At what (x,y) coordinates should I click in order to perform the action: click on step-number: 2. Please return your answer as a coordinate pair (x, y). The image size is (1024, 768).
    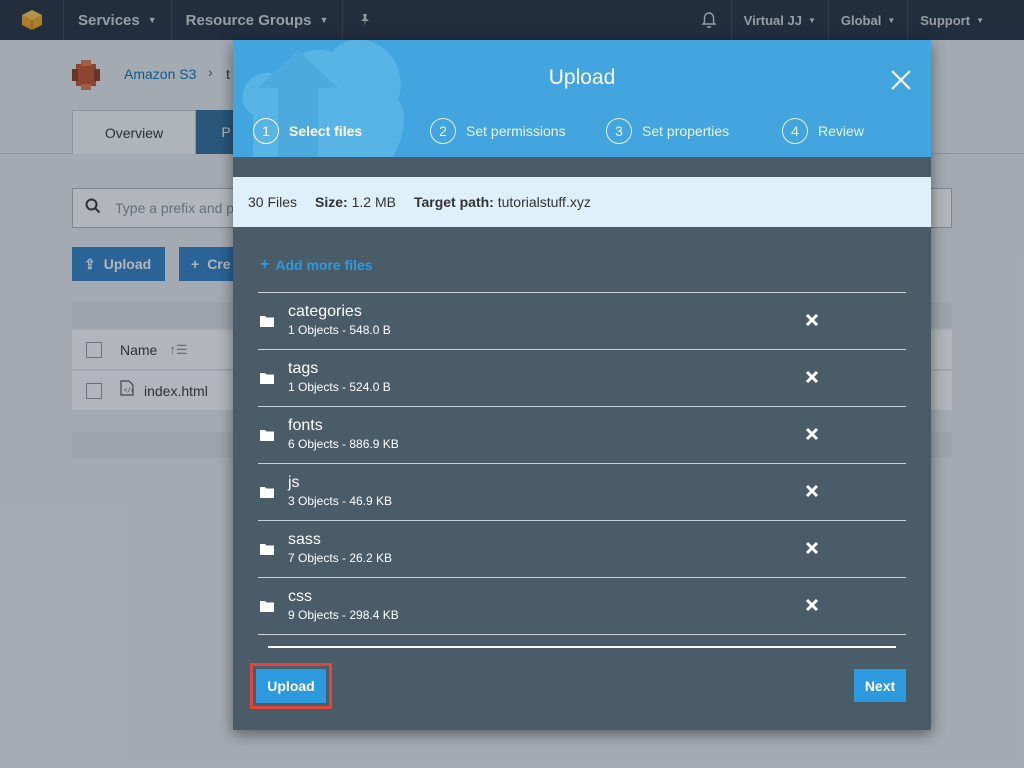
    Looking at the image, I should click on (443, 131).